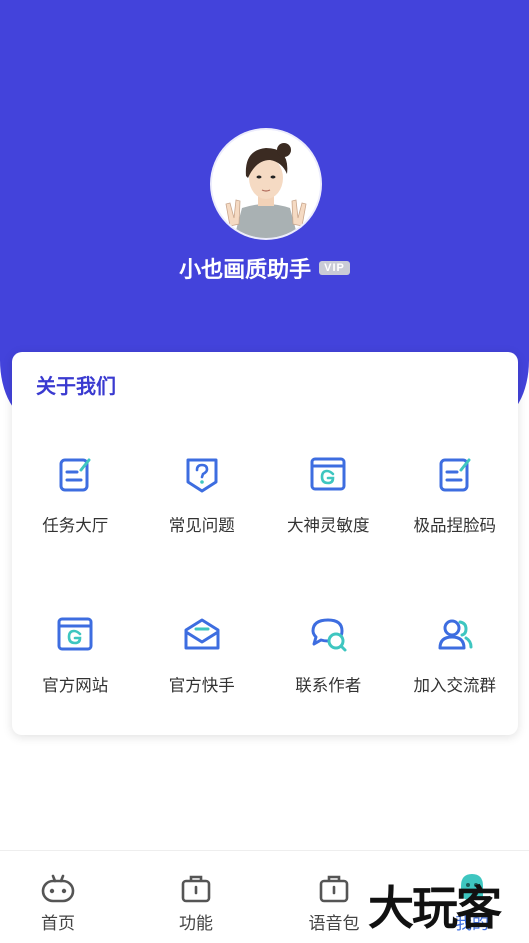  What do you see at coordinates (202, 502) in the screenshot?
I see `menu-item-faq: 常见问题` at bounding box center [202, 502].